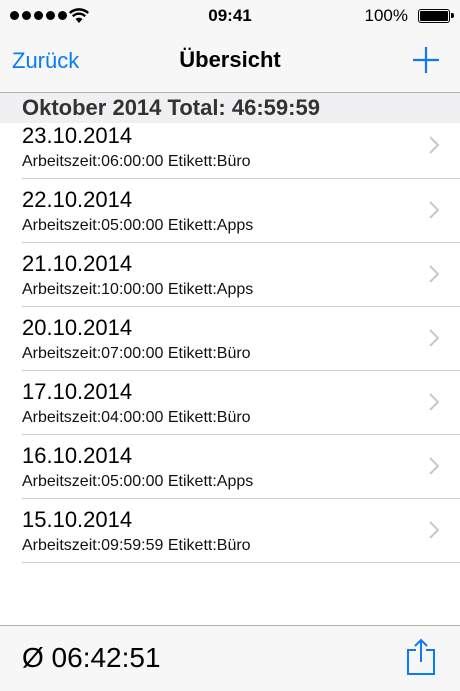  I want to click on entry-detail: Arbeitszeit:06:00:00 Etikett:Büro, so click(136, 161).